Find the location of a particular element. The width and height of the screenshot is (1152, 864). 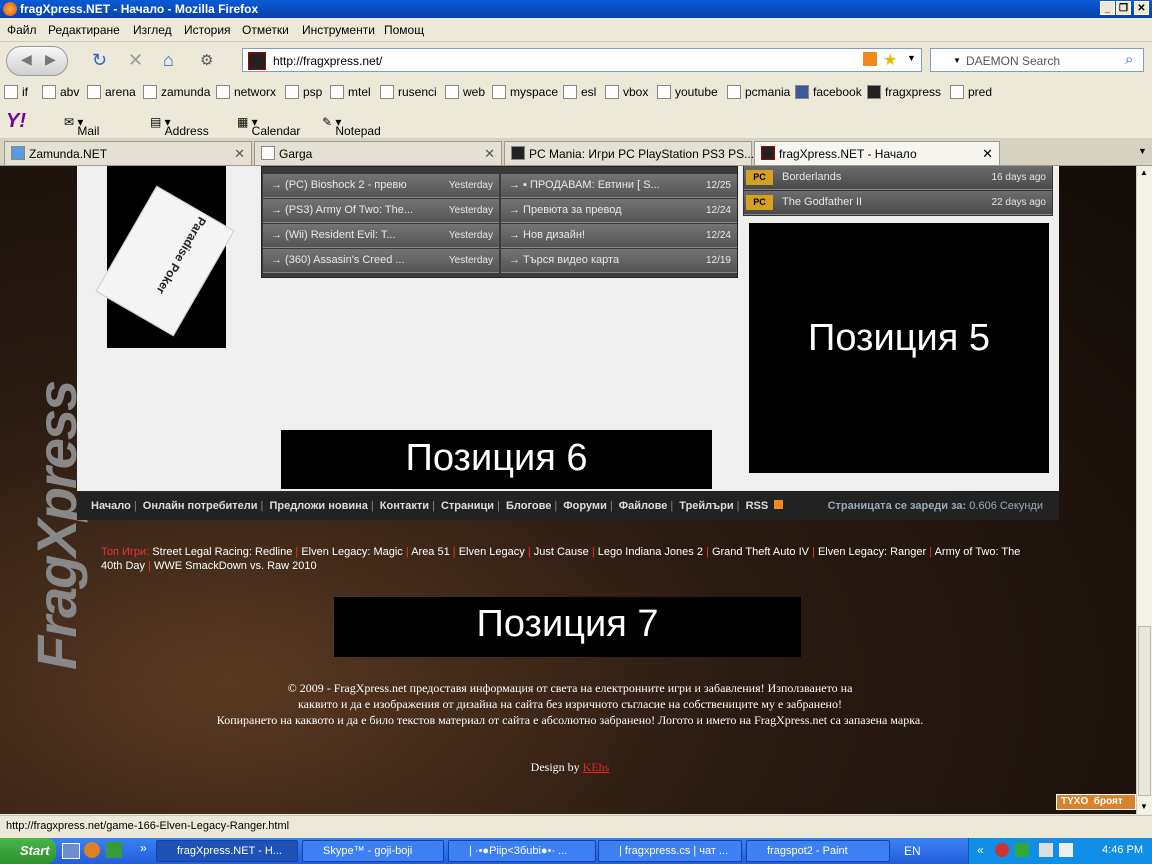

designer-link: KEhs is located at coordinates (596, 767).